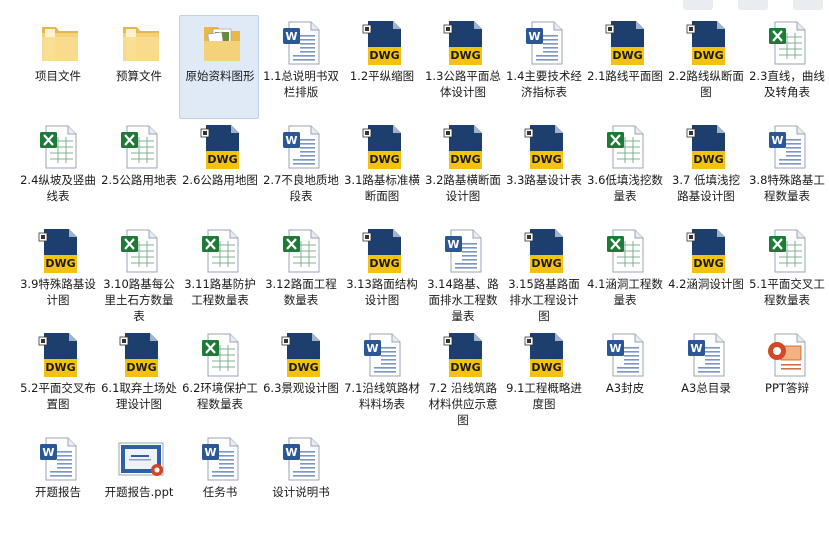 The width and height of the screenshot is (829, 535). What do you see at coordinates (705, 275) in the screenshot?
I see `file-item: DWG 4.2涵洞设计图` at bounding box center [705, 275].